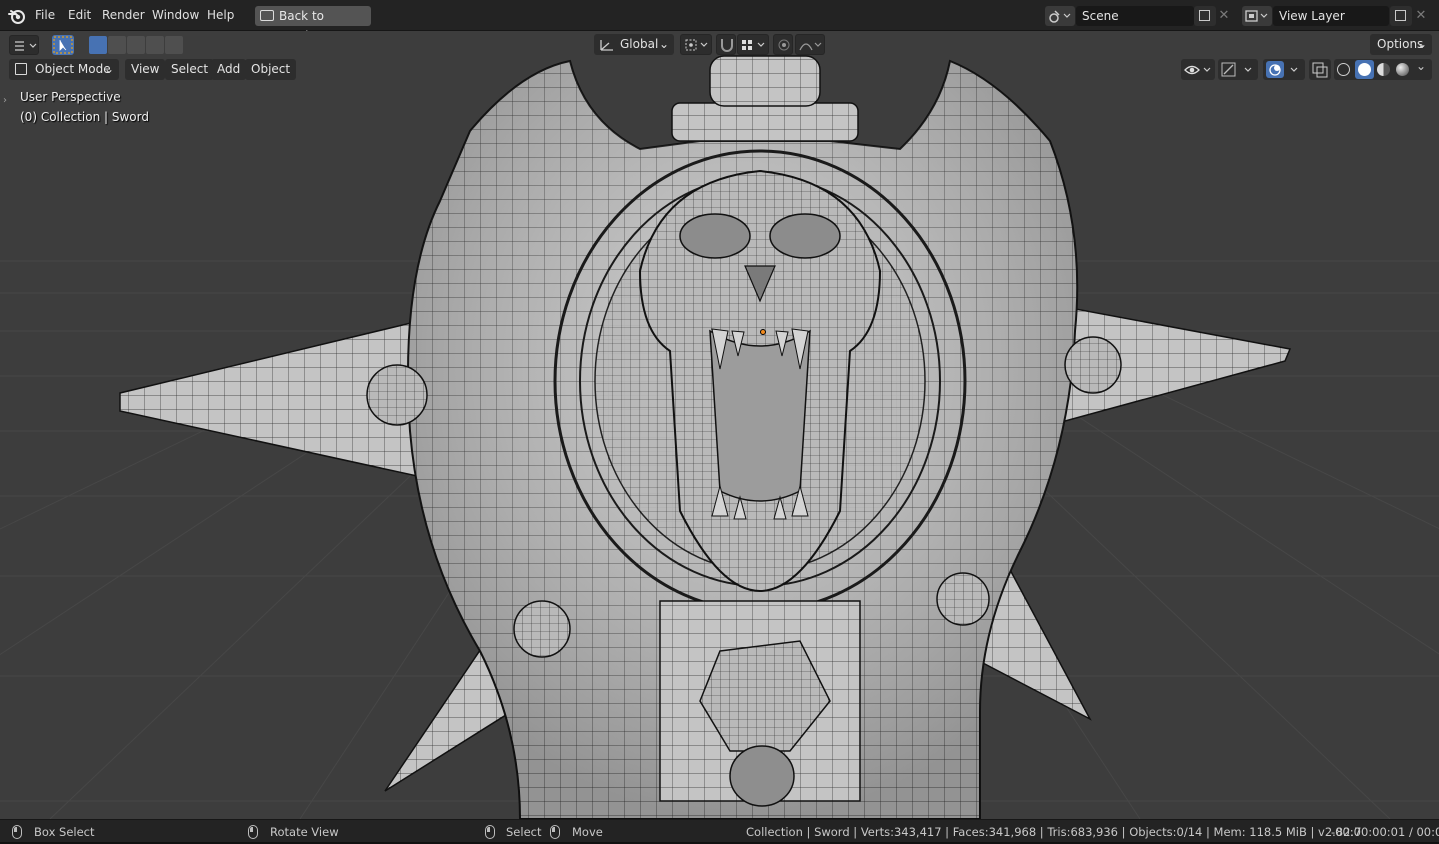 This screenshot has height=844, width=1439. I want to click on status-select: Select, so click(524, 832).